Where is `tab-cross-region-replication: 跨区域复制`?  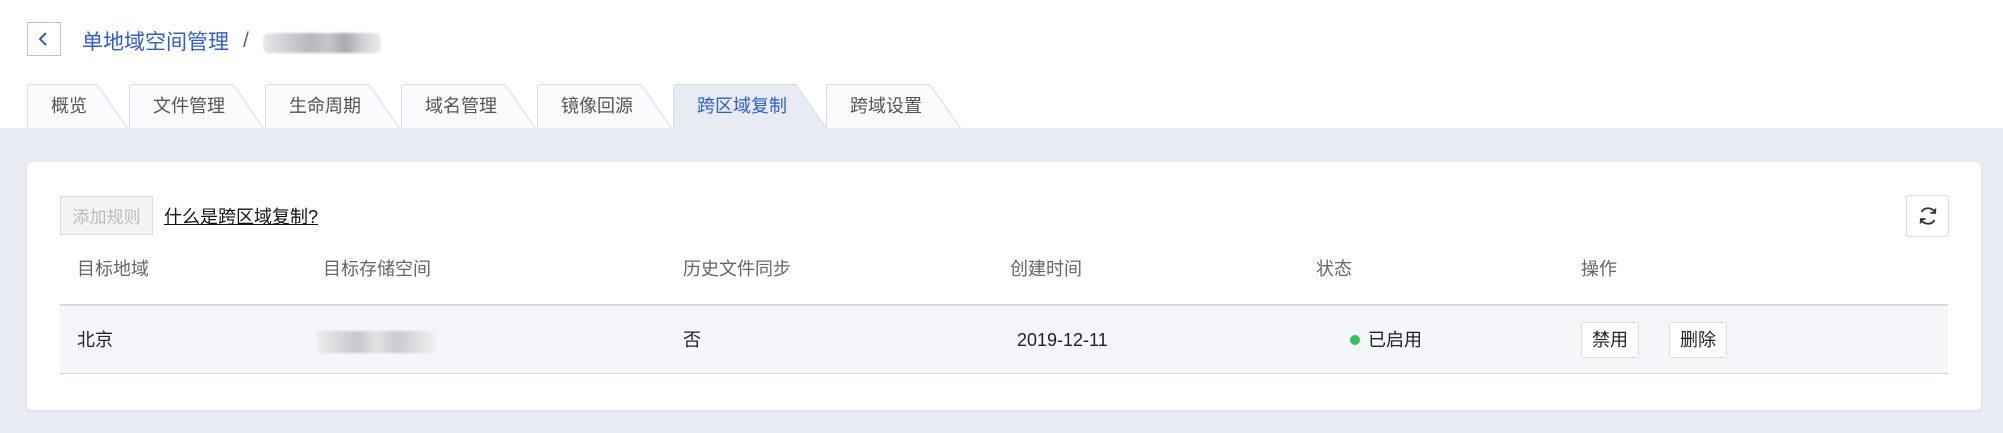
tab-cross-region-replication: 跨区域复制 is located at coordinates (750, 106).